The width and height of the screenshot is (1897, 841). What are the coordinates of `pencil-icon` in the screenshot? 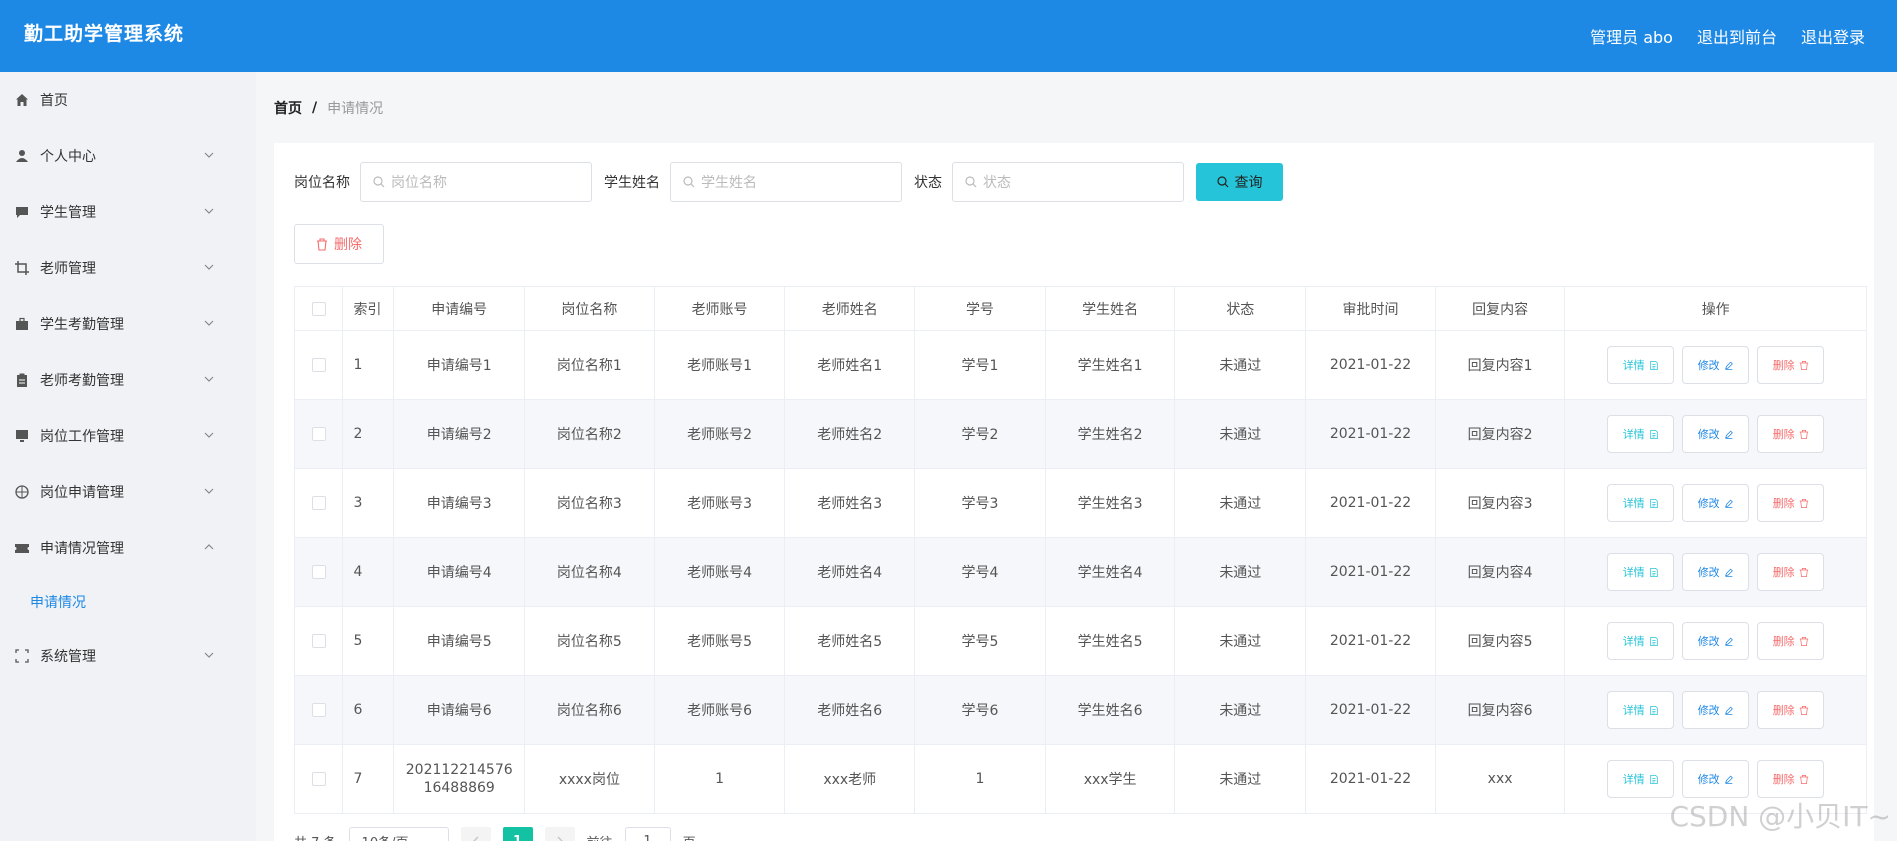 It's located at (1728, 710).